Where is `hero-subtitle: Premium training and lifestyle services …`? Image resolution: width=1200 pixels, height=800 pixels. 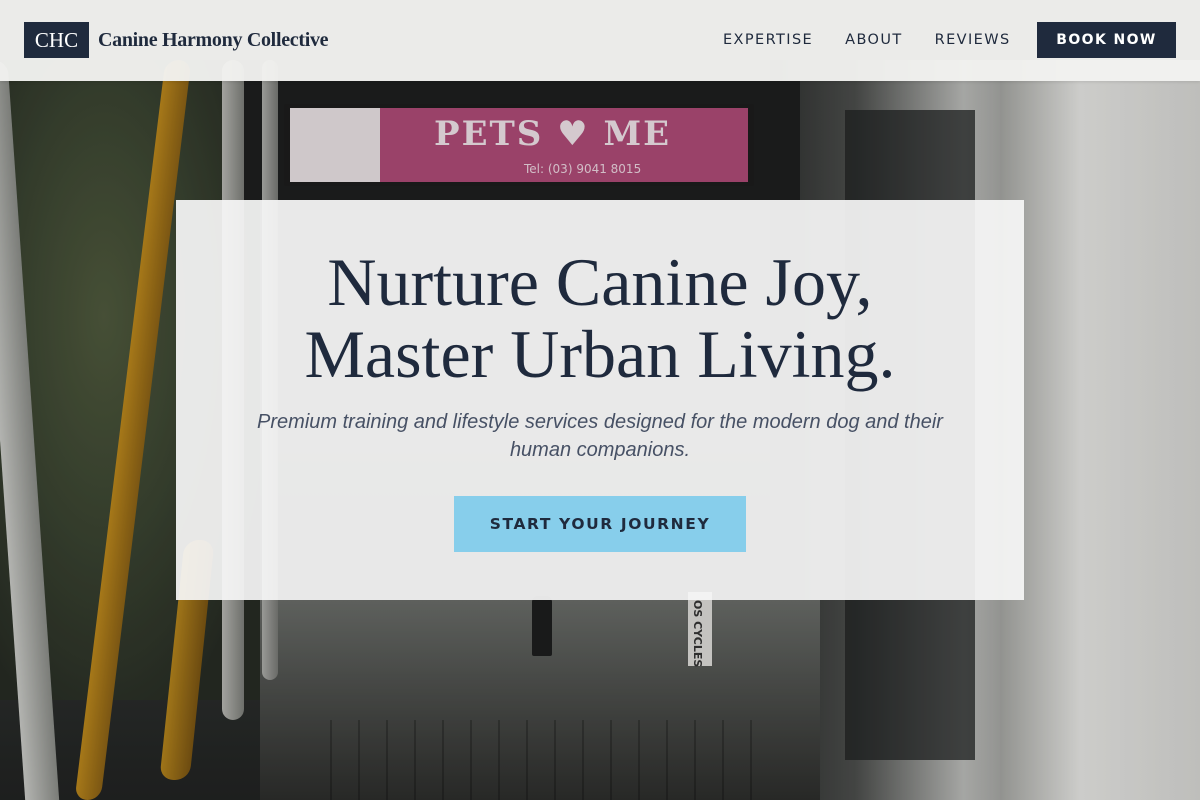
hero-subtitle: Premium training and lifestyle services … is located at coordinates (600, 436).